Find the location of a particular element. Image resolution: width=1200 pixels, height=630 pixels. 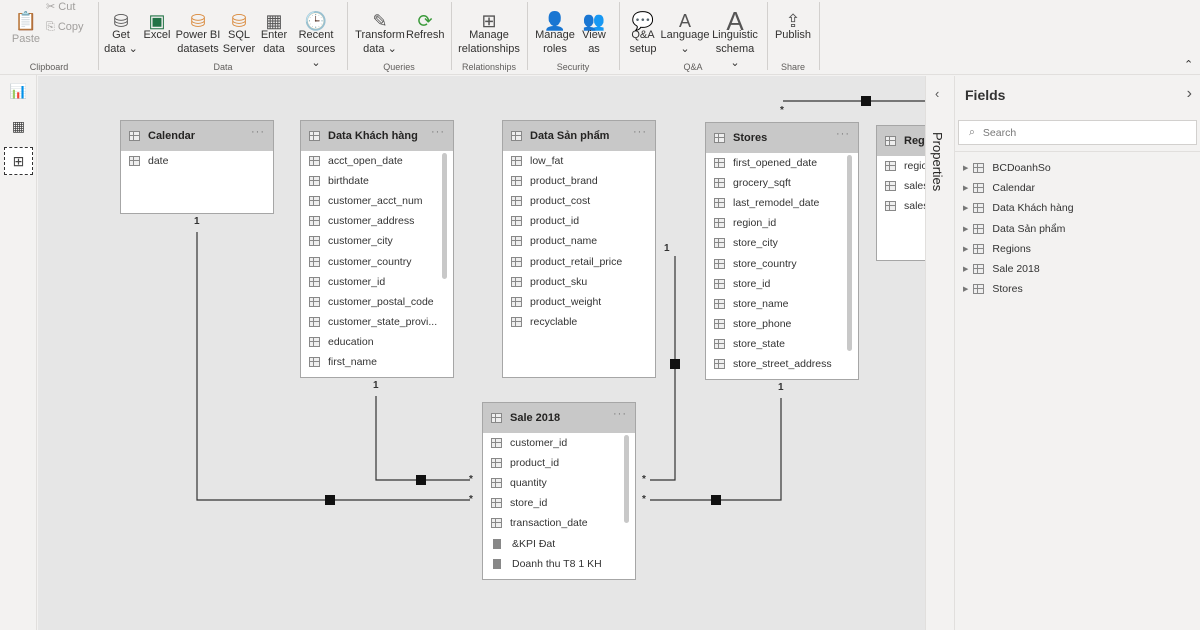

fields-table-item: ▶ Sale 2018 is located at coordinates (1001, 269).